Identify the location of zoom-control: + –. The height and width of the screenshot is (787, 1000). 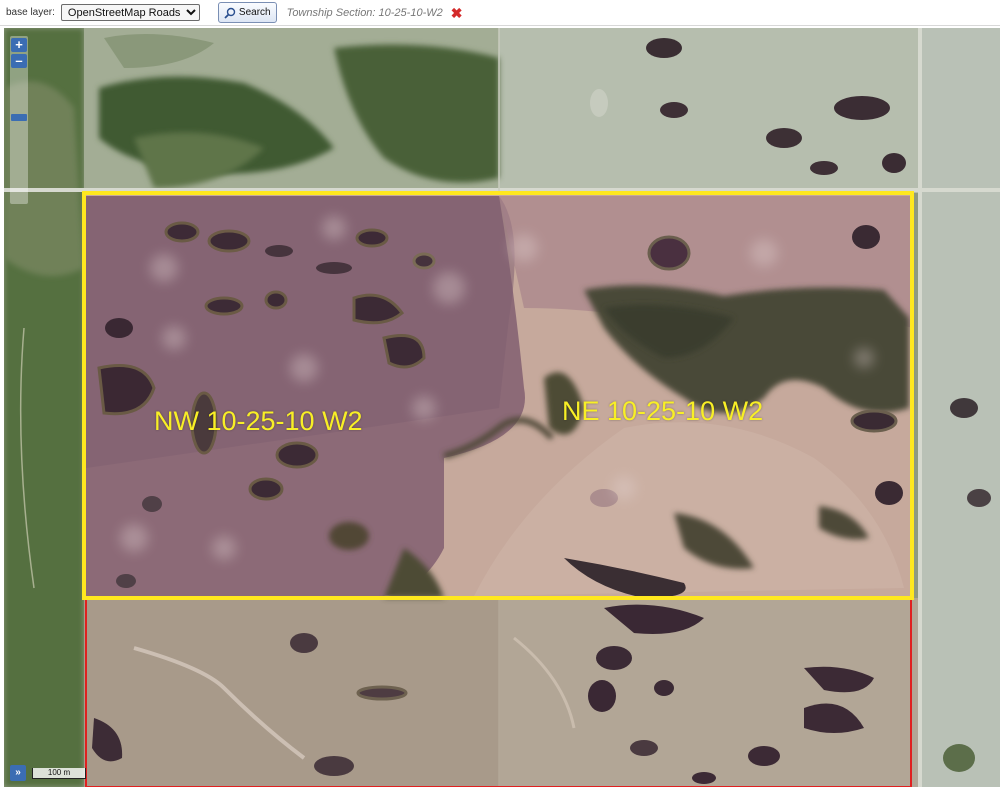
(19, 120).